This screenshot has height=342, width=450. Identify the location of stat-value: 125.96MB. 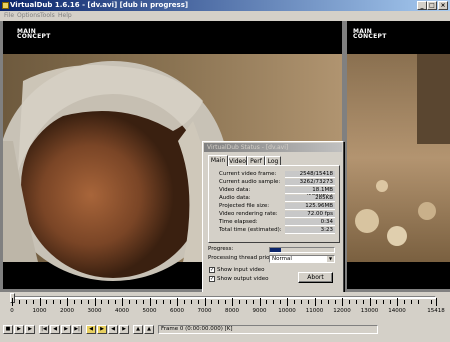
(310, 206).